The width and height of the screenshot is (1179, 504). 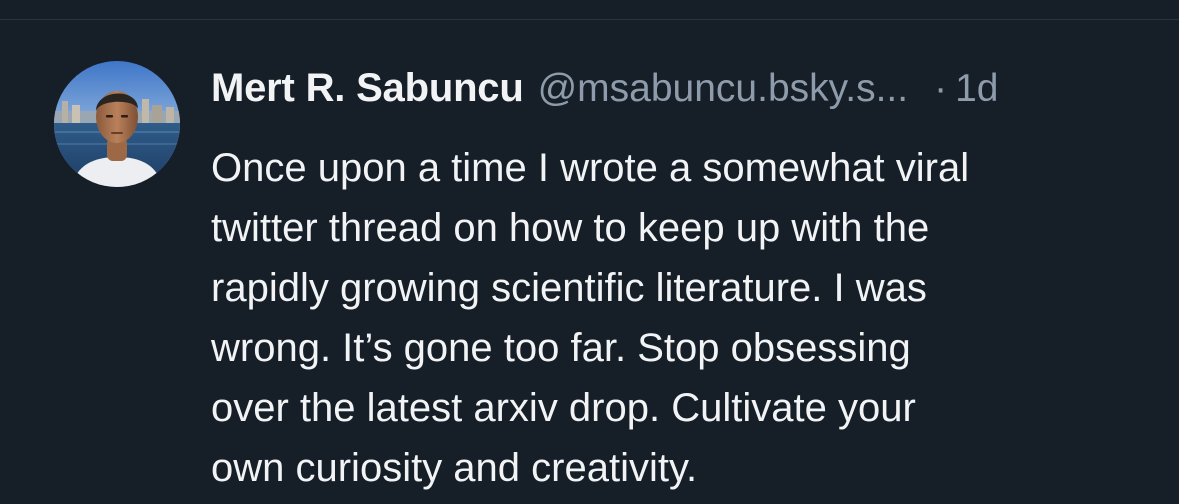 I want to click on author-display-name: Mert R. Sabuncu, so click(x=367, y=88).